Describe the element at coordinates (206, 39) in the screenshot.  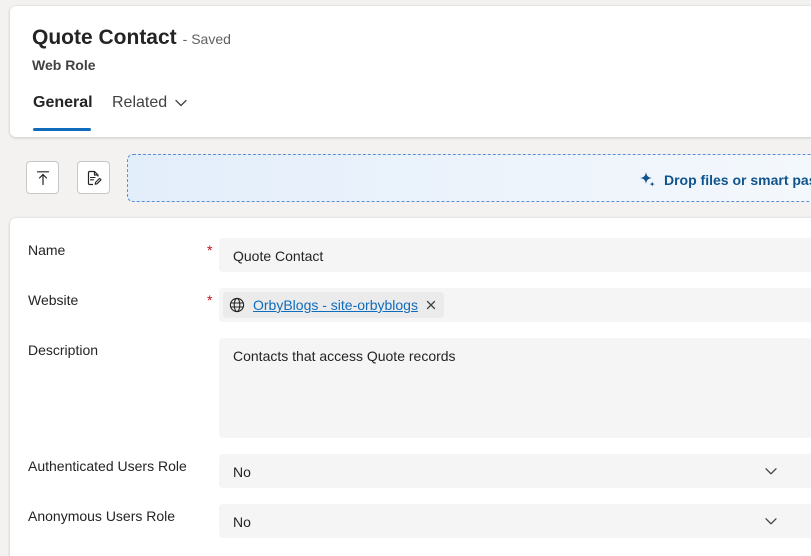
I see `save-status: - Saved` at that location.